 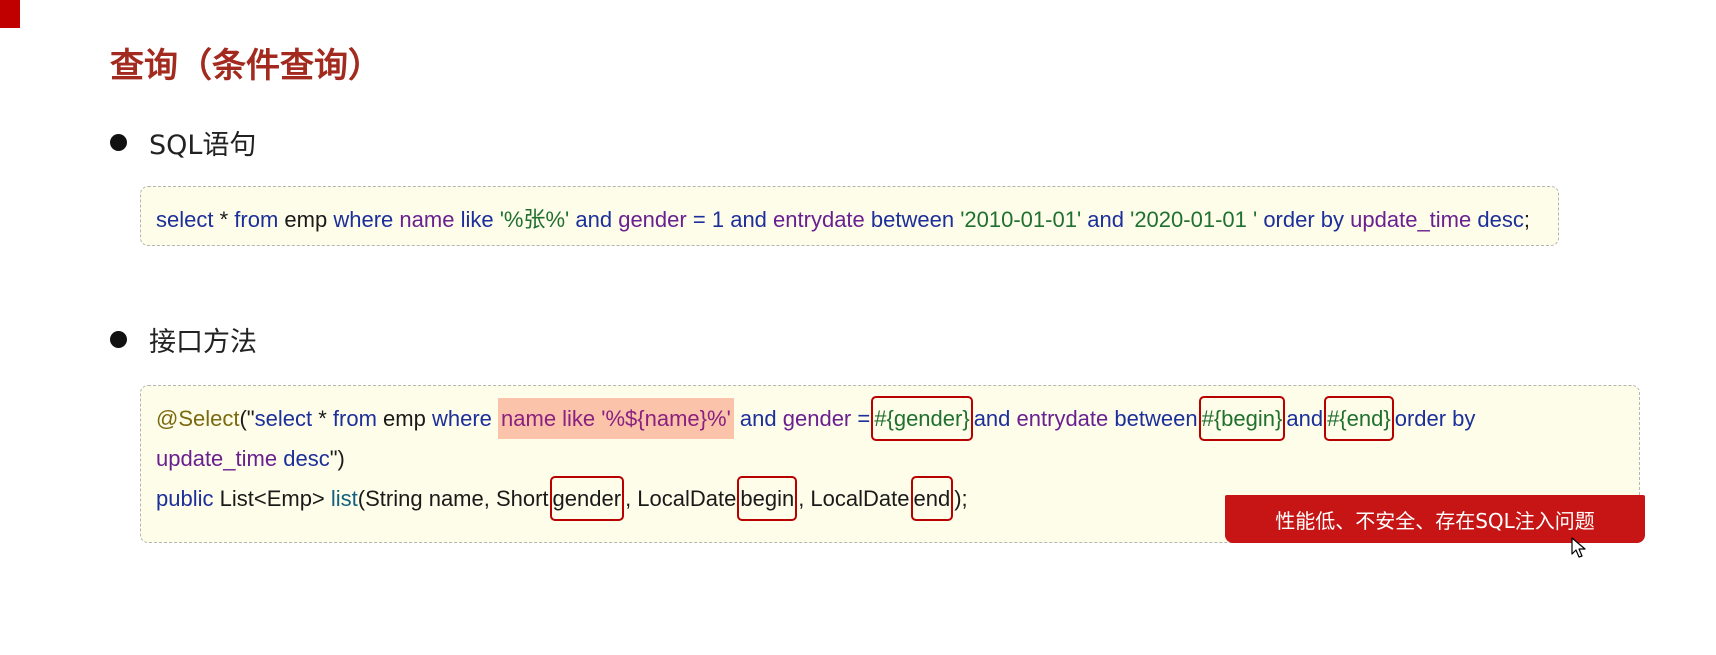 What do you see at coordinates (250, 458) in the screenshot?
I see `method-code-line-2: update_time desc")` at bounding box center [250, 458].